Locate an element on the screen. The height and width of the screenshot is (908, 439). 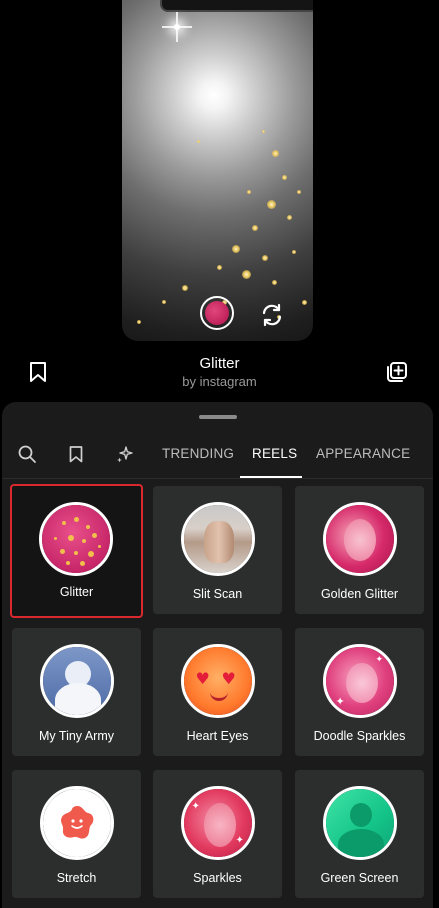
doodle-sparkles-effect-icon: ✦ ✦ is located at coordinates (359, 681).